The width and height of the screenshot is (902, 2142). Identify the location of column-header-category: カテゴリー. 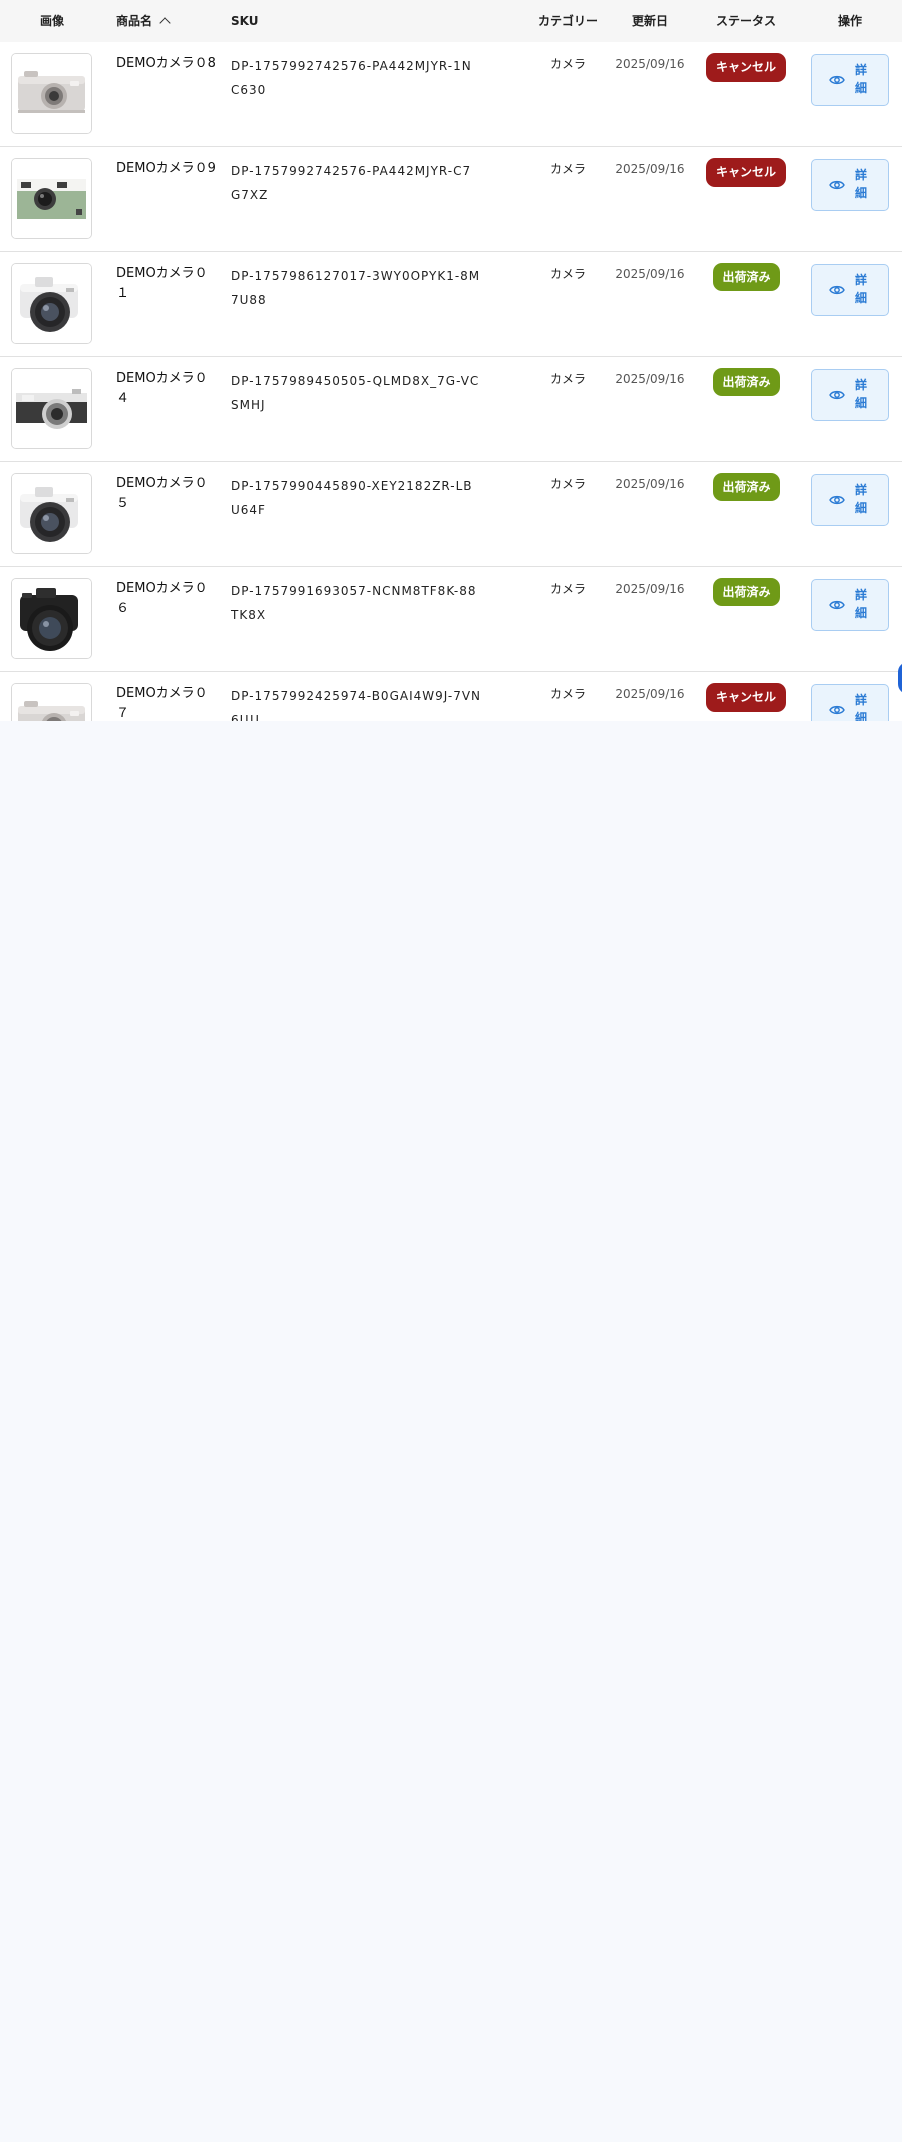
(567, 21).